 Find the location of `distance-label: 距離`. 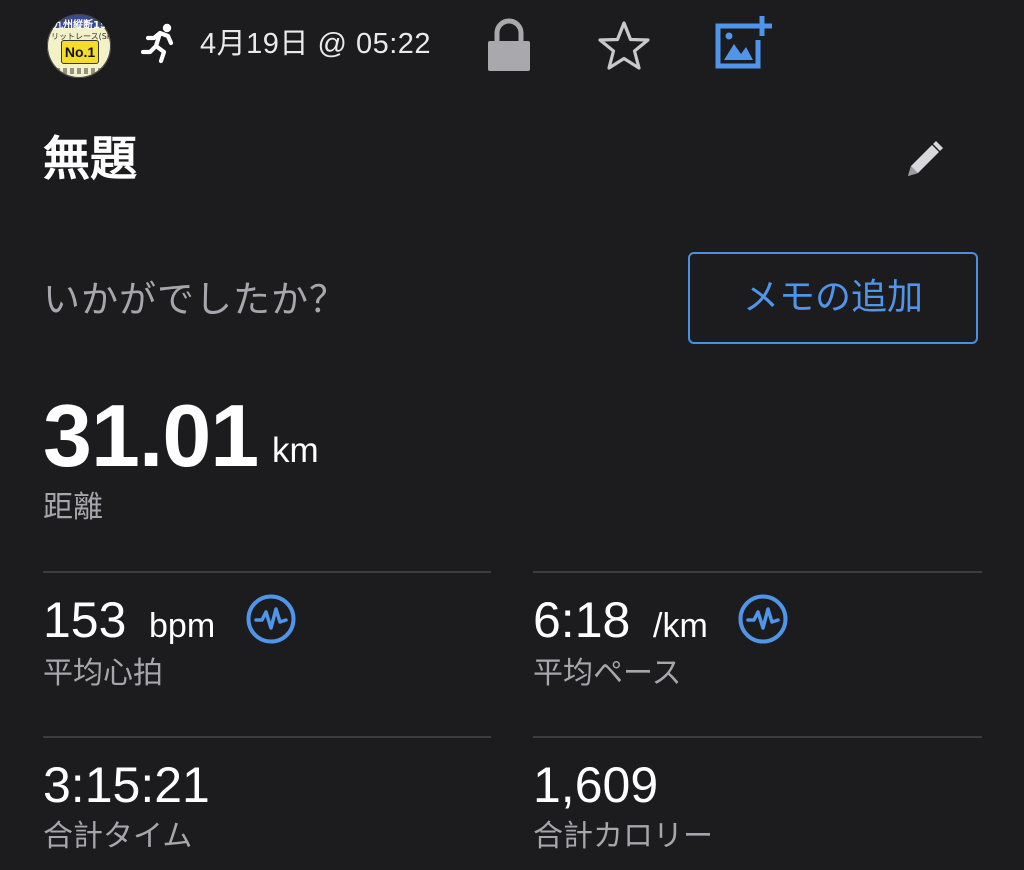

distance-label: 距離 is located at coordinates (73, 507).